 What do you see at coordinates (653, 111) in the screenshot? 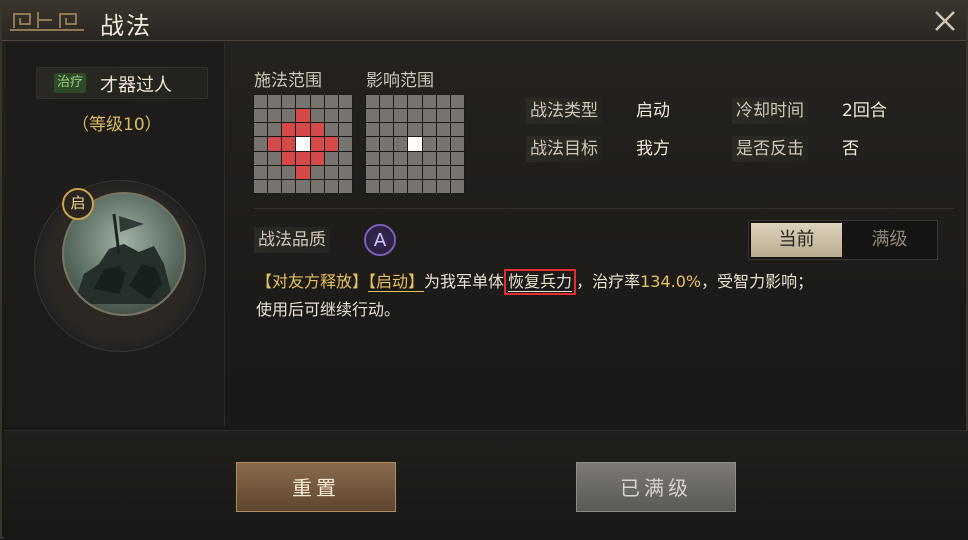
I see `skill-type-value: 启动` at bounding box center [653, 111].